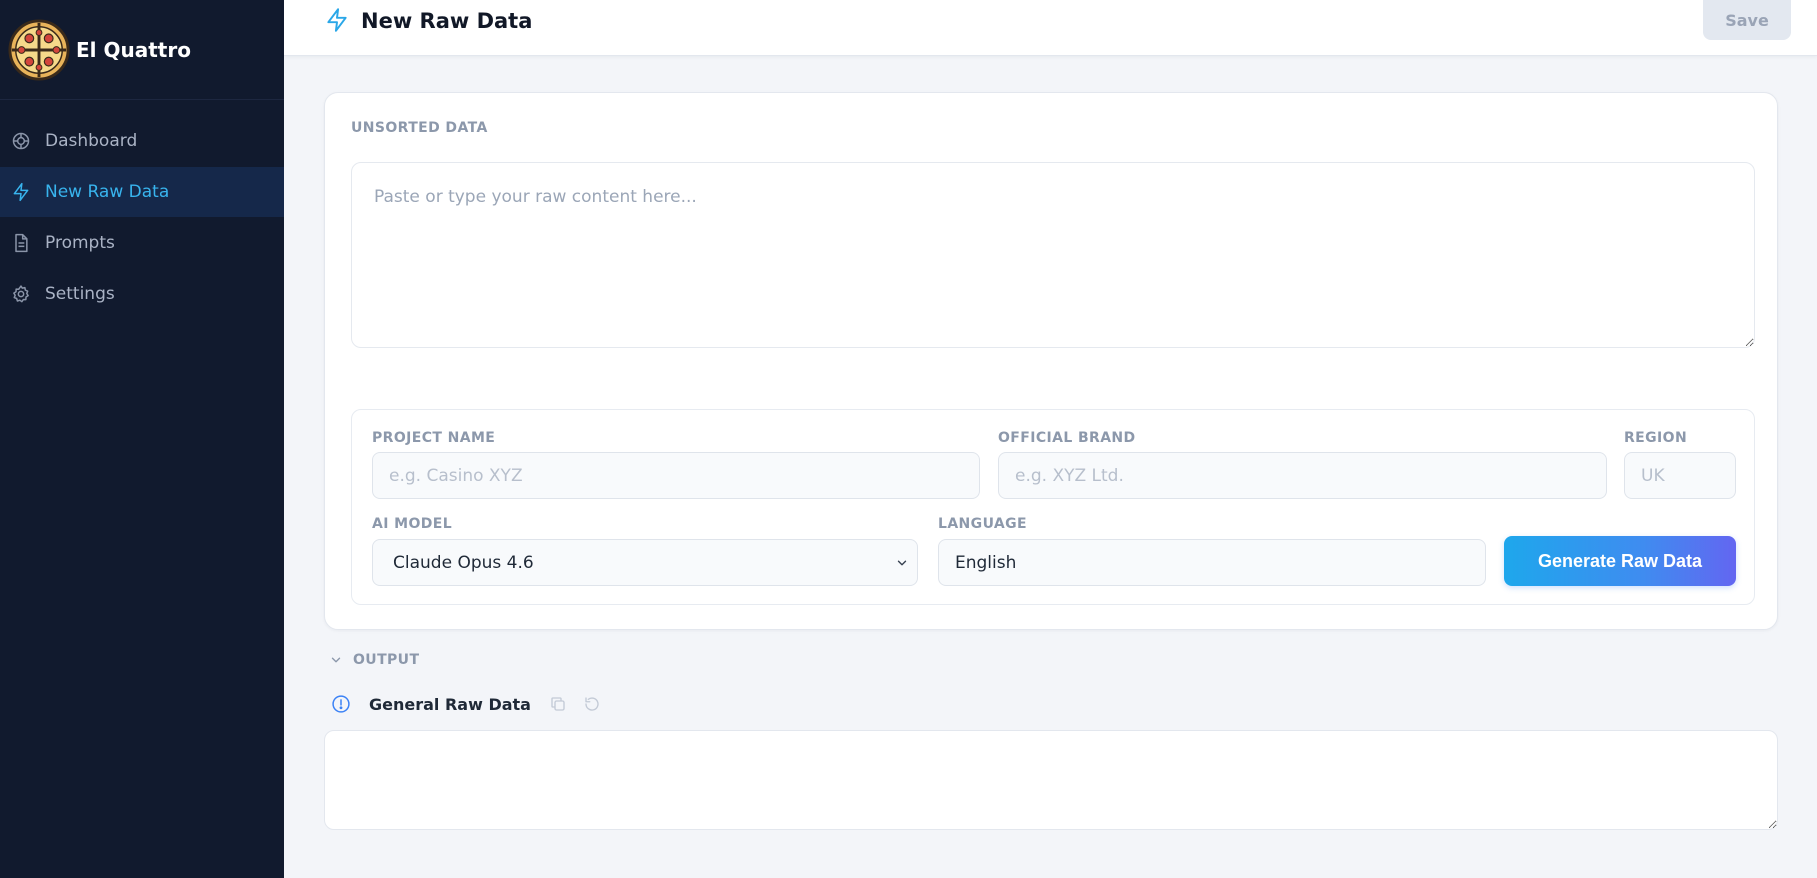 The height and width of the screenshot is (878, 1817). What do you see at coordinates (133, 49) in the screenshot?
I see `app-name: El Quattro` at bounding box center [133, 49].